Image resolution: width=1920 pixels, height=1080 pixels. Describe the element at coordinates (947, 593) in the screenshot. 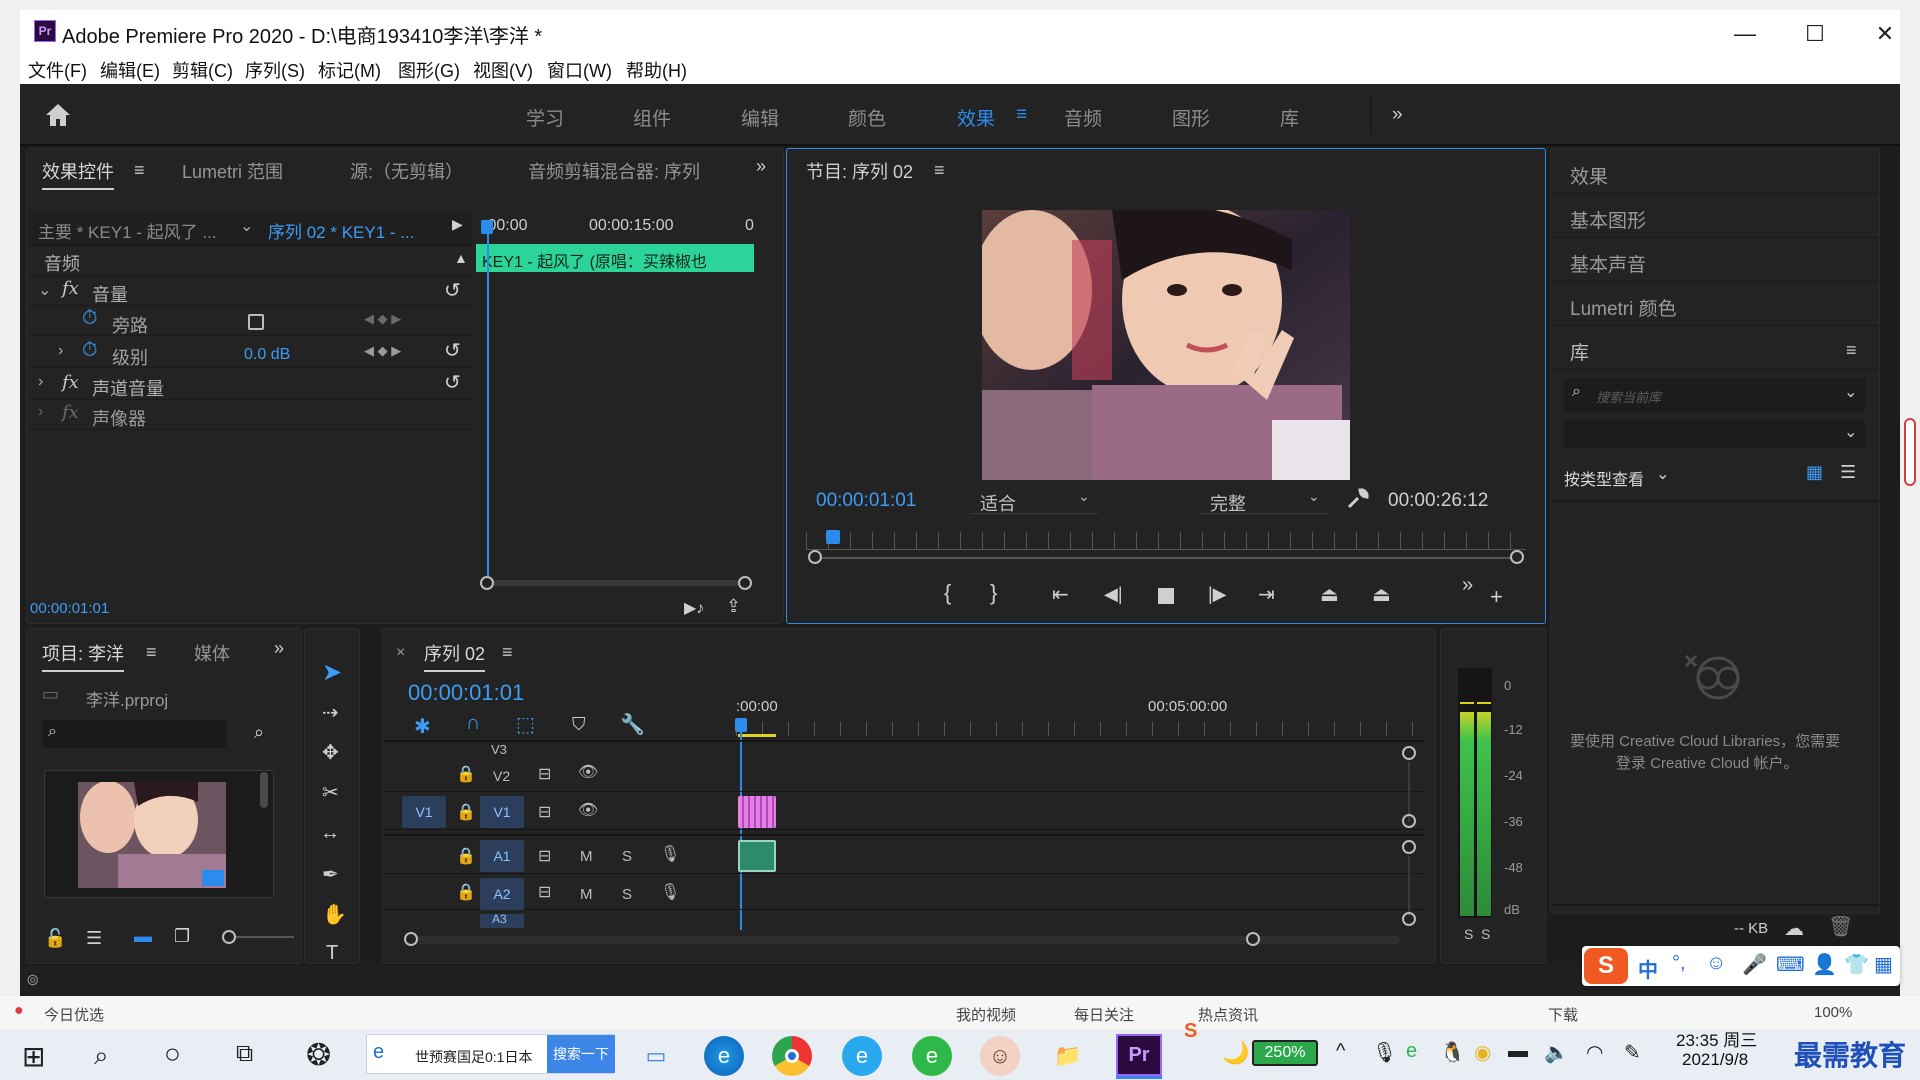

I see `mark-in-icon: {` at that location.